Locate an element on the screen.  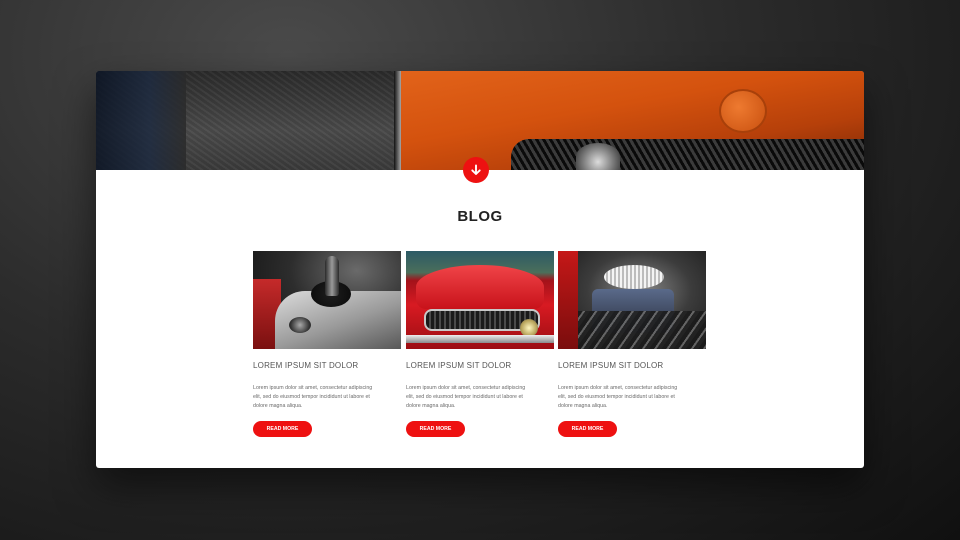
section-title: BLOG is located at coordinates (480, 216).